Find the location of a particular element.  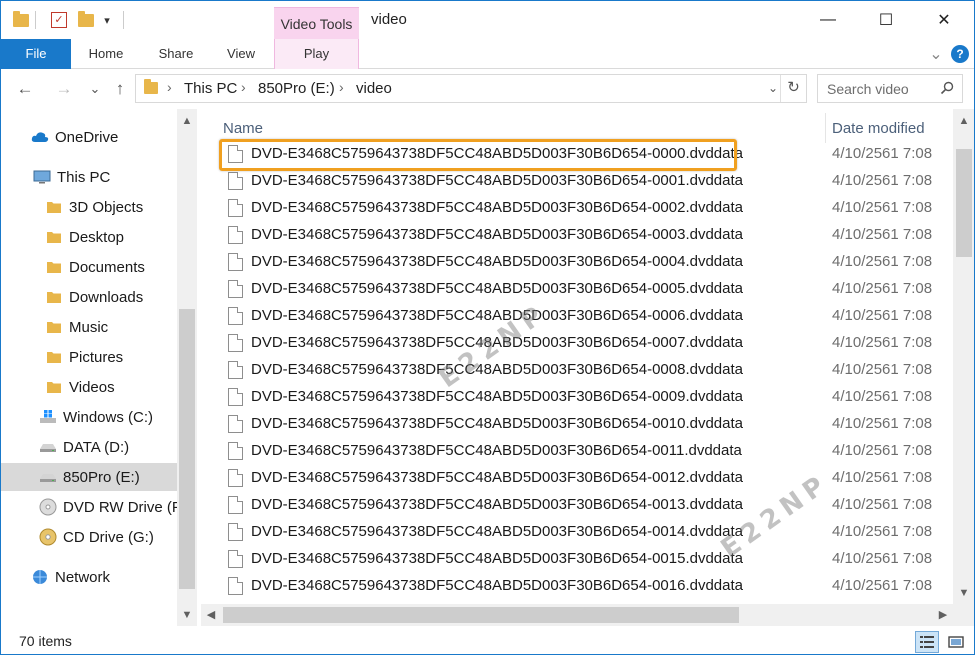

properties-button: ✓ is located at coordinates (59, 20).